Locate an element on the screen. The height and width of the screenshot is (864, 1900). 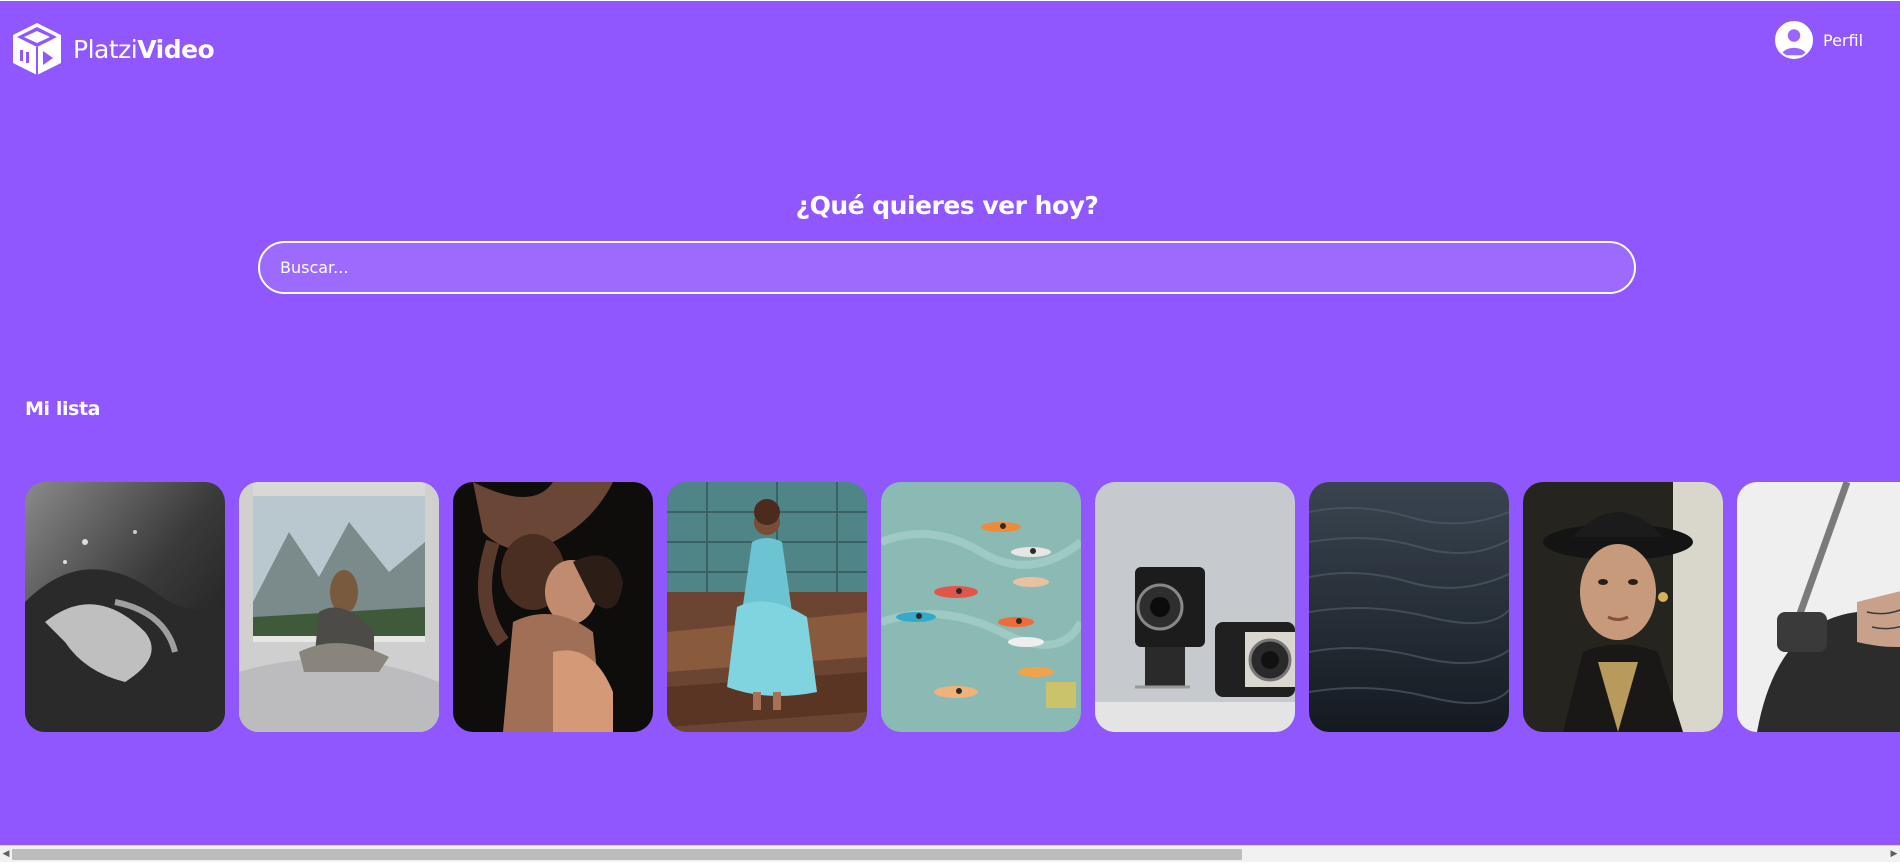
carousel-image-wave is located at coordinates (125, 607).